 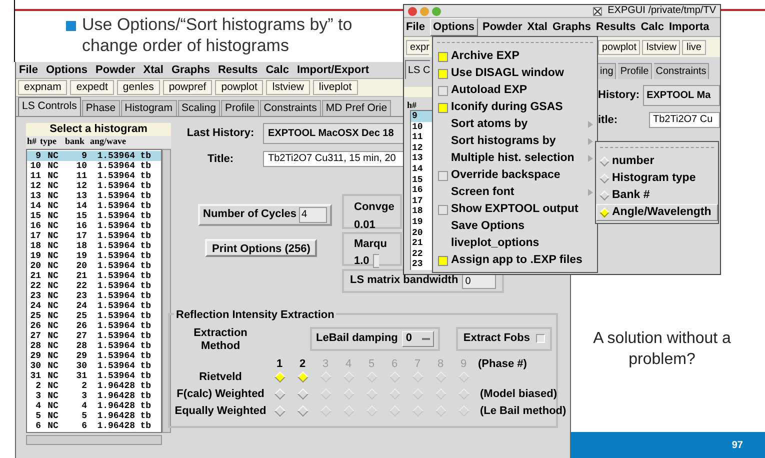 I want to click on list-row: 19 NC 19 1.53964 tb, so click(x=94, y=256).